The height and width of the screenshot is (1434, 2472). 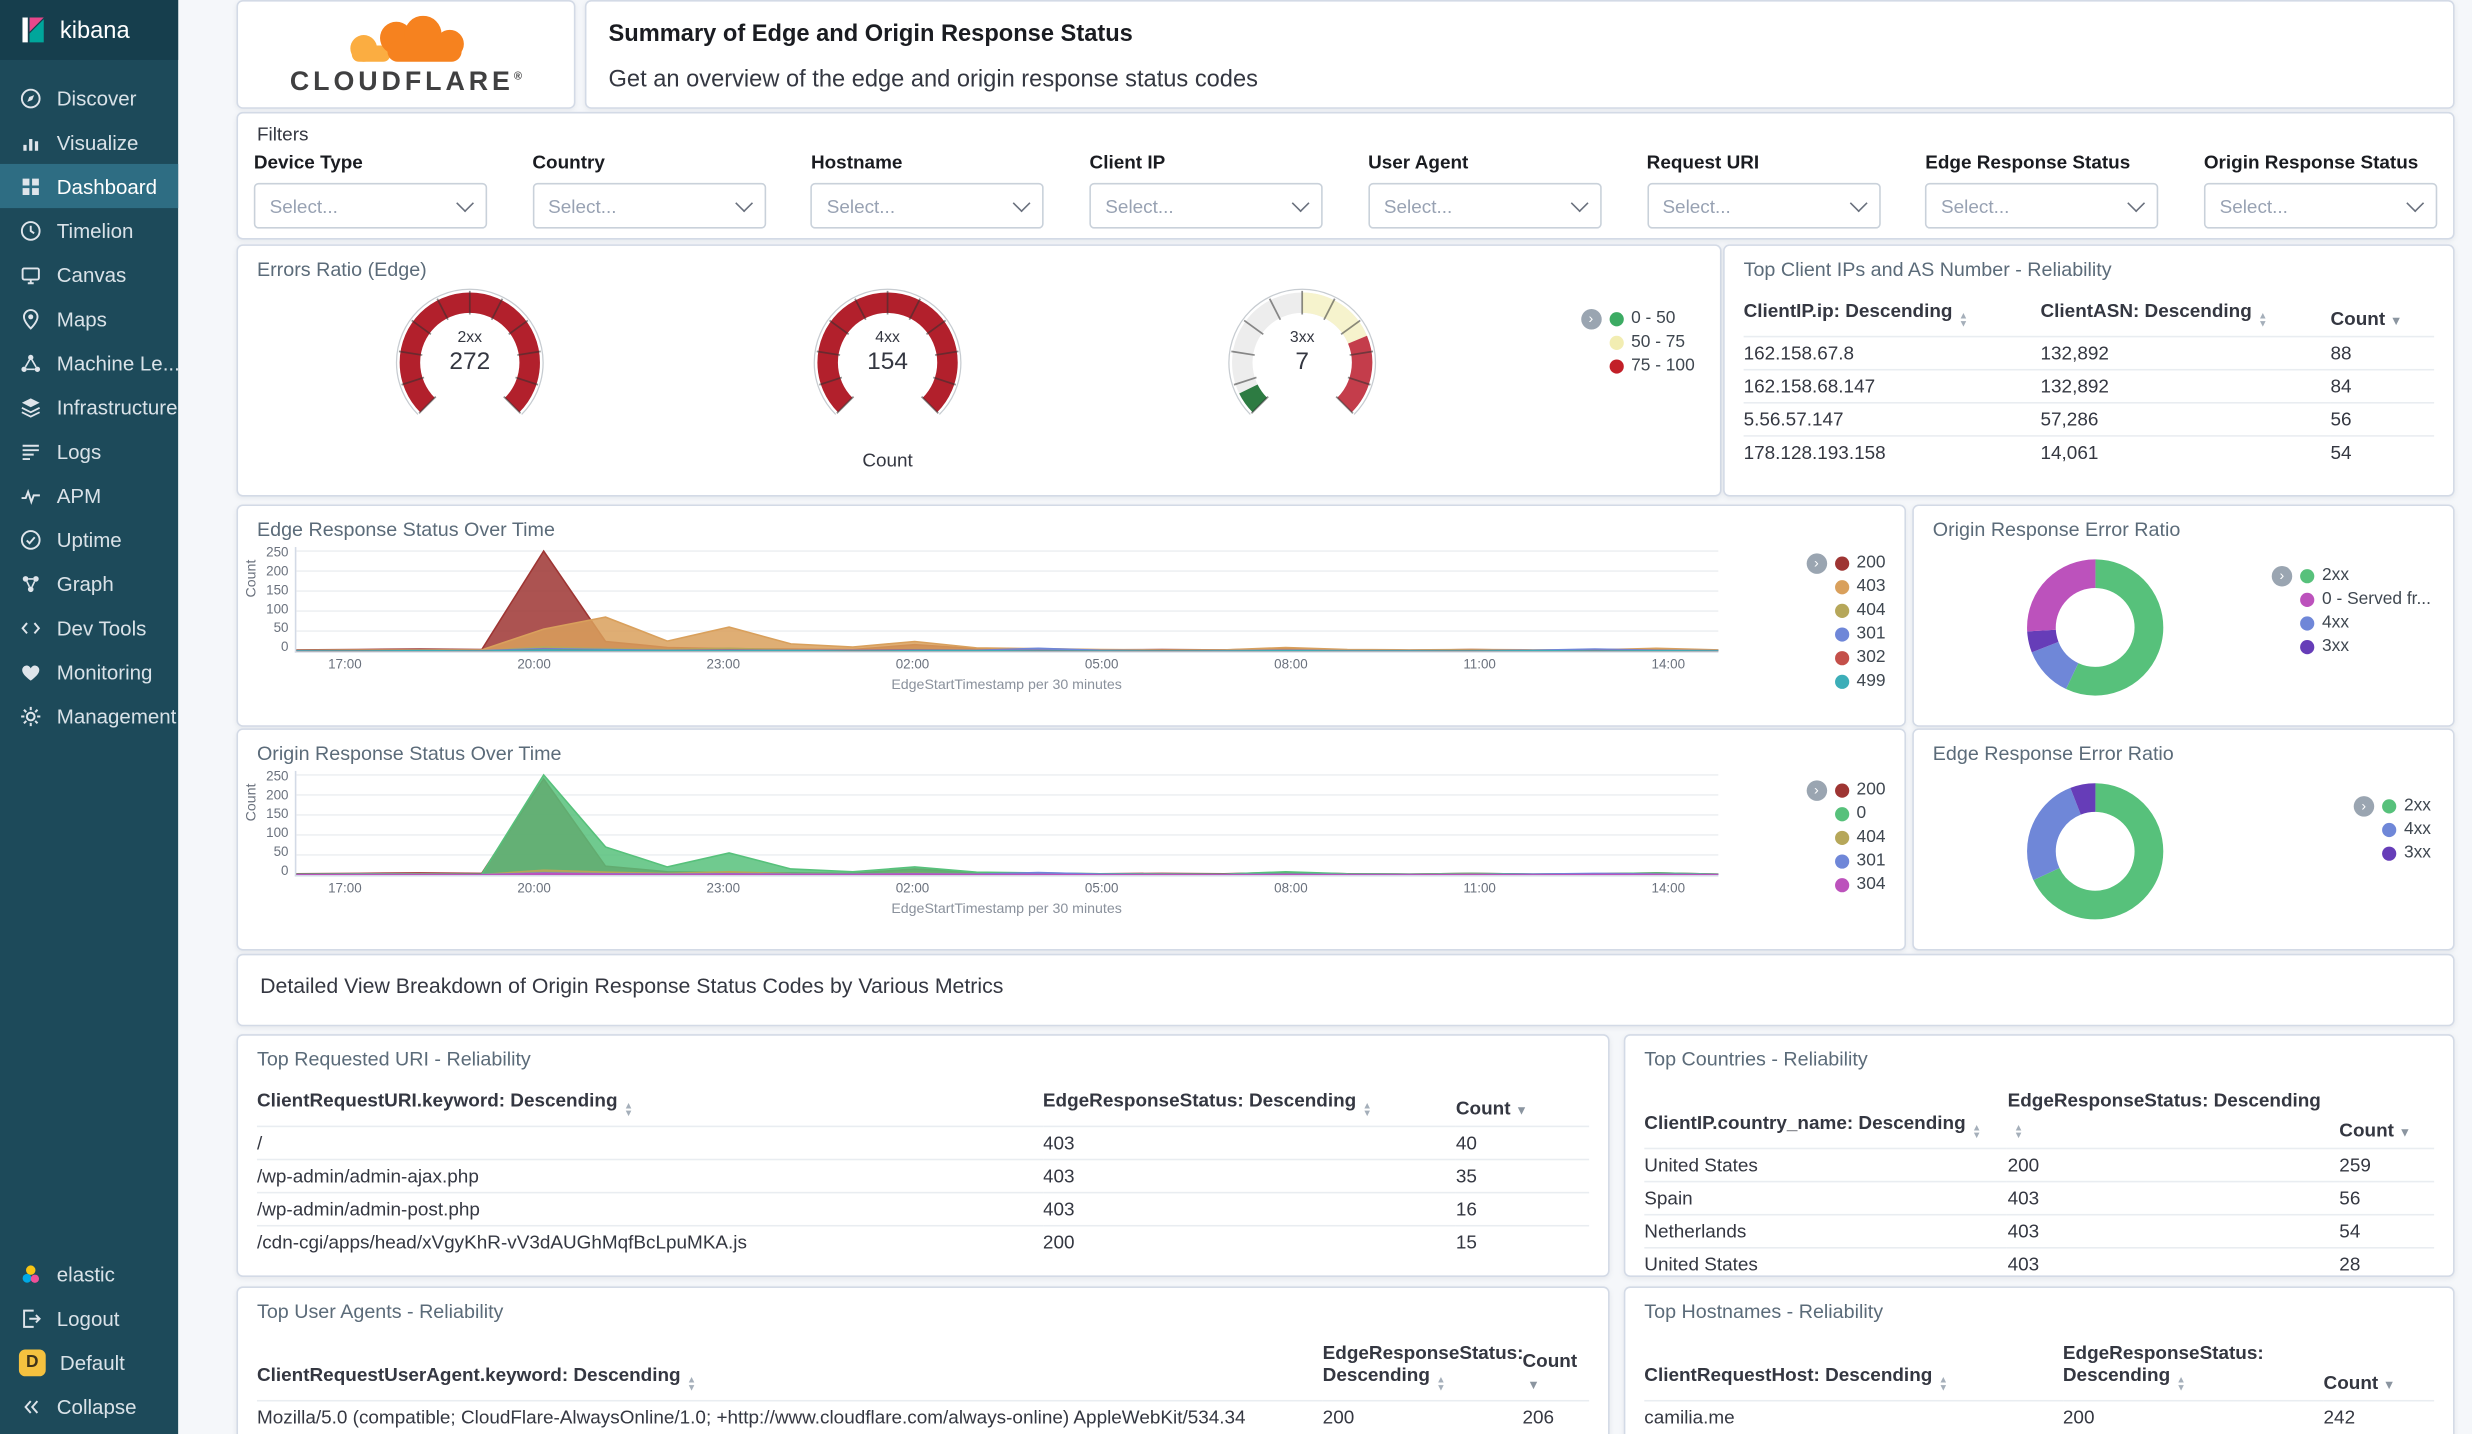 What do you see at coordinates (89, 672) in the screenshot?
I see `sidebar-item-monitoring: Monitoring` at bounding box center [89, 672].